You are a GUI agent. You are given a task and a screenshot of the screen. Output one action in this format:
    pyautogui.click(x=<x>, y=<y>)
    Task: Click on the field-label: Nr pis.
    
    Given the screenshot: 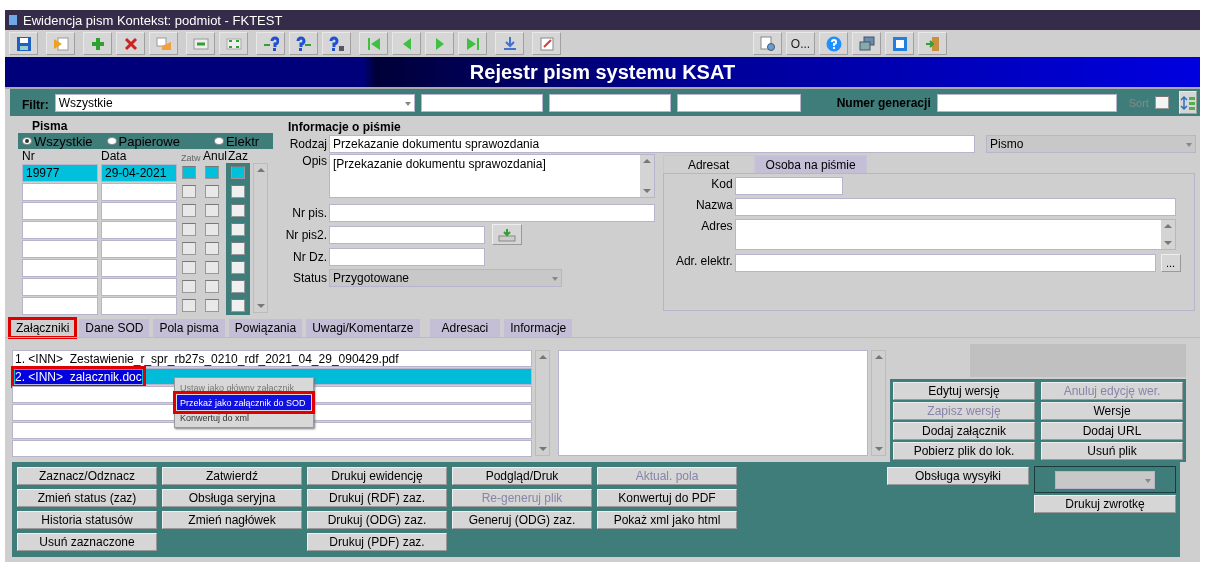 What is the action you would take?
    pyautogui.click(x=309, y=212)
    